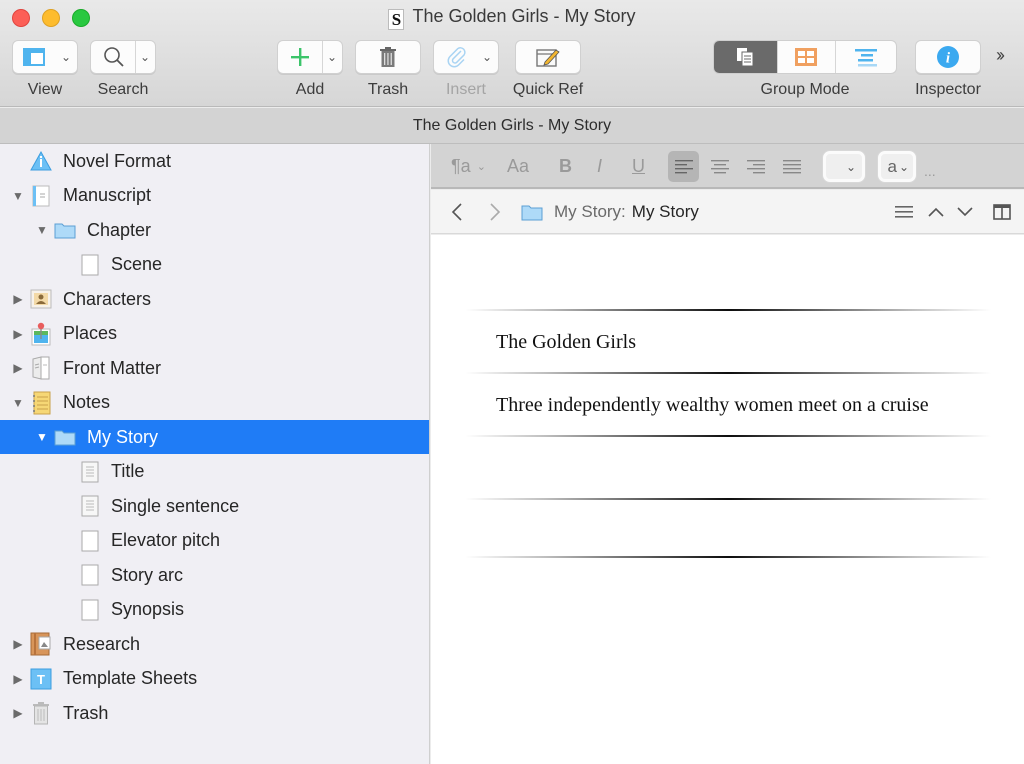  What do you see at coordinates (495, 212) in the screenshot?
I see `forward-button` at bounding box center [495, 212].